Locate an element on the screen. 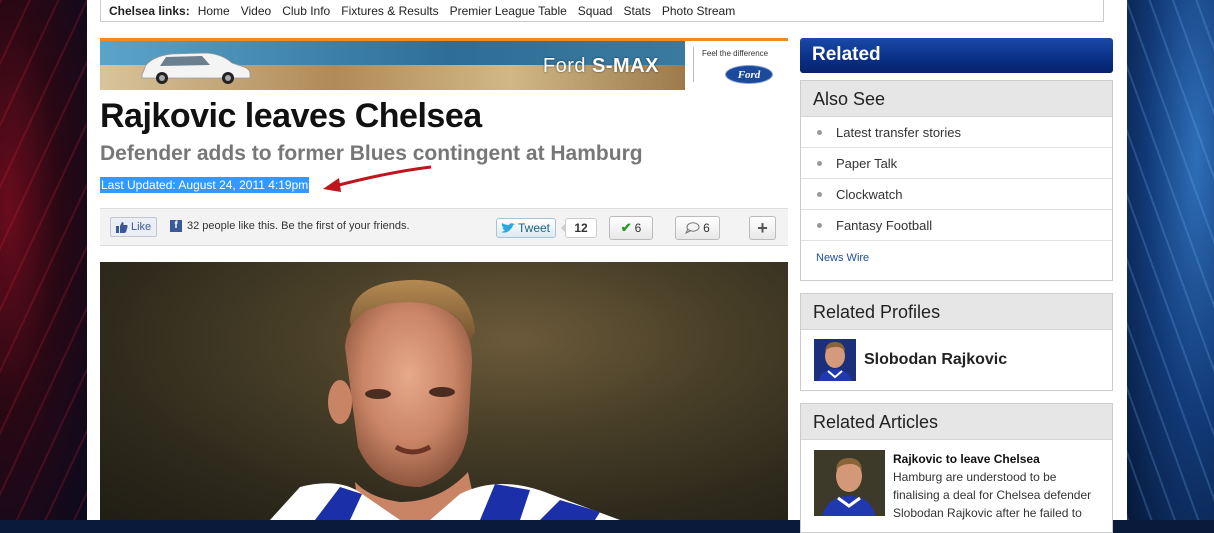 This screenshot has height=533, width=1214. ford-logo-icon: Ford is located at coordinates (749, 74).